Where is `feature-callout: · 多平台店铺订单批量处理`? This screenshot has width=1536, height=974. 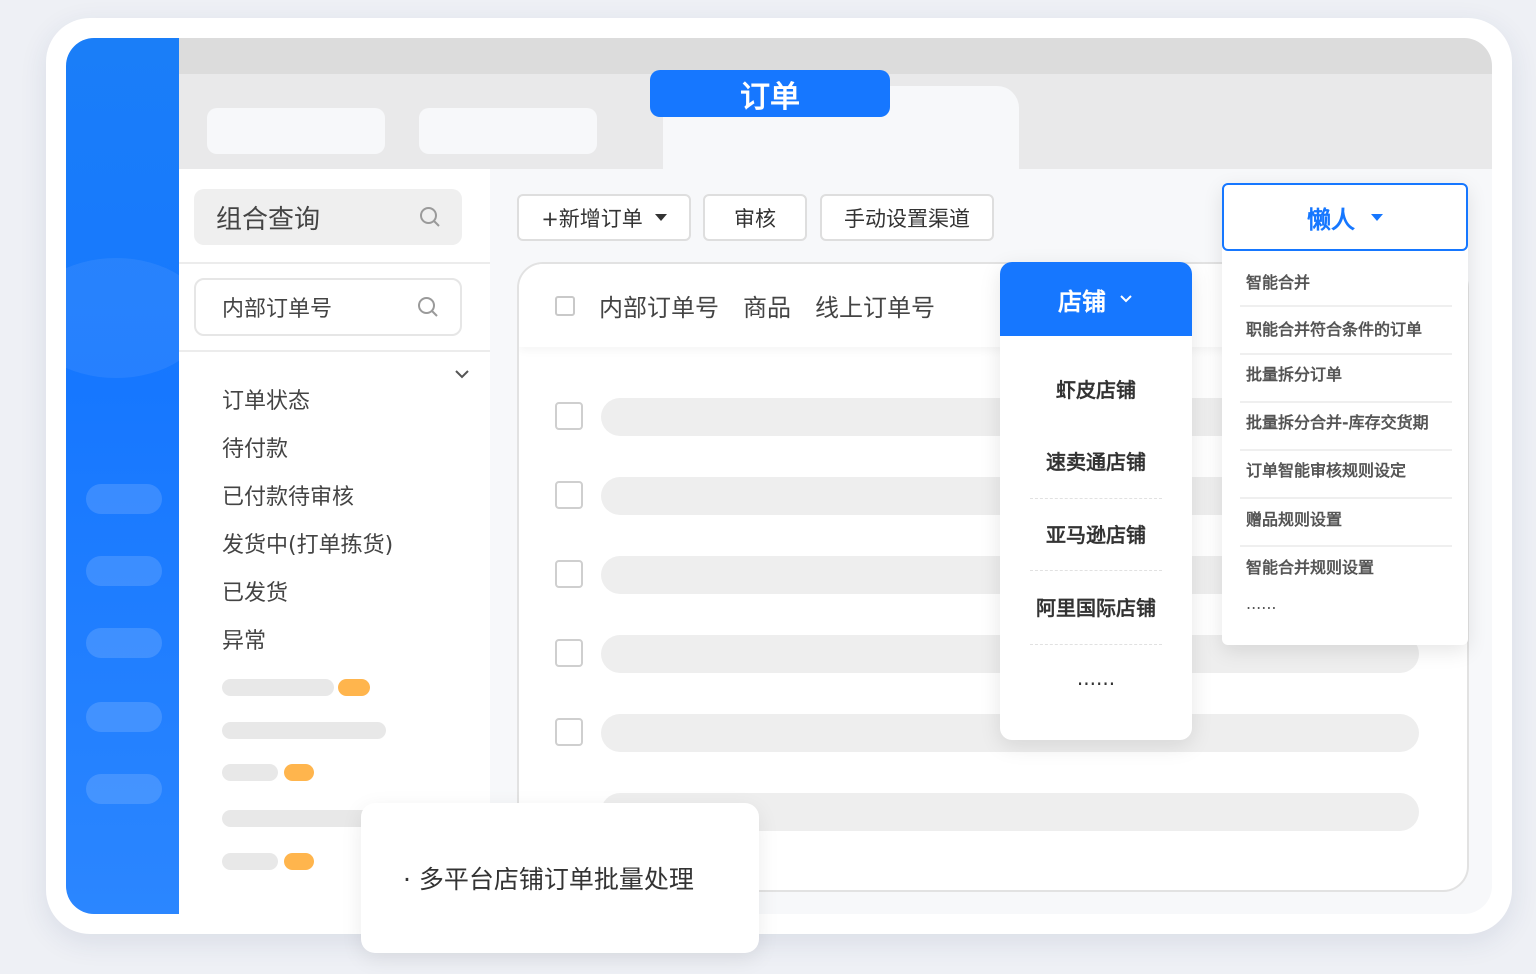
feature-callout: · 多平台店铺订单批量处理 is located at coordinates (560, 878).